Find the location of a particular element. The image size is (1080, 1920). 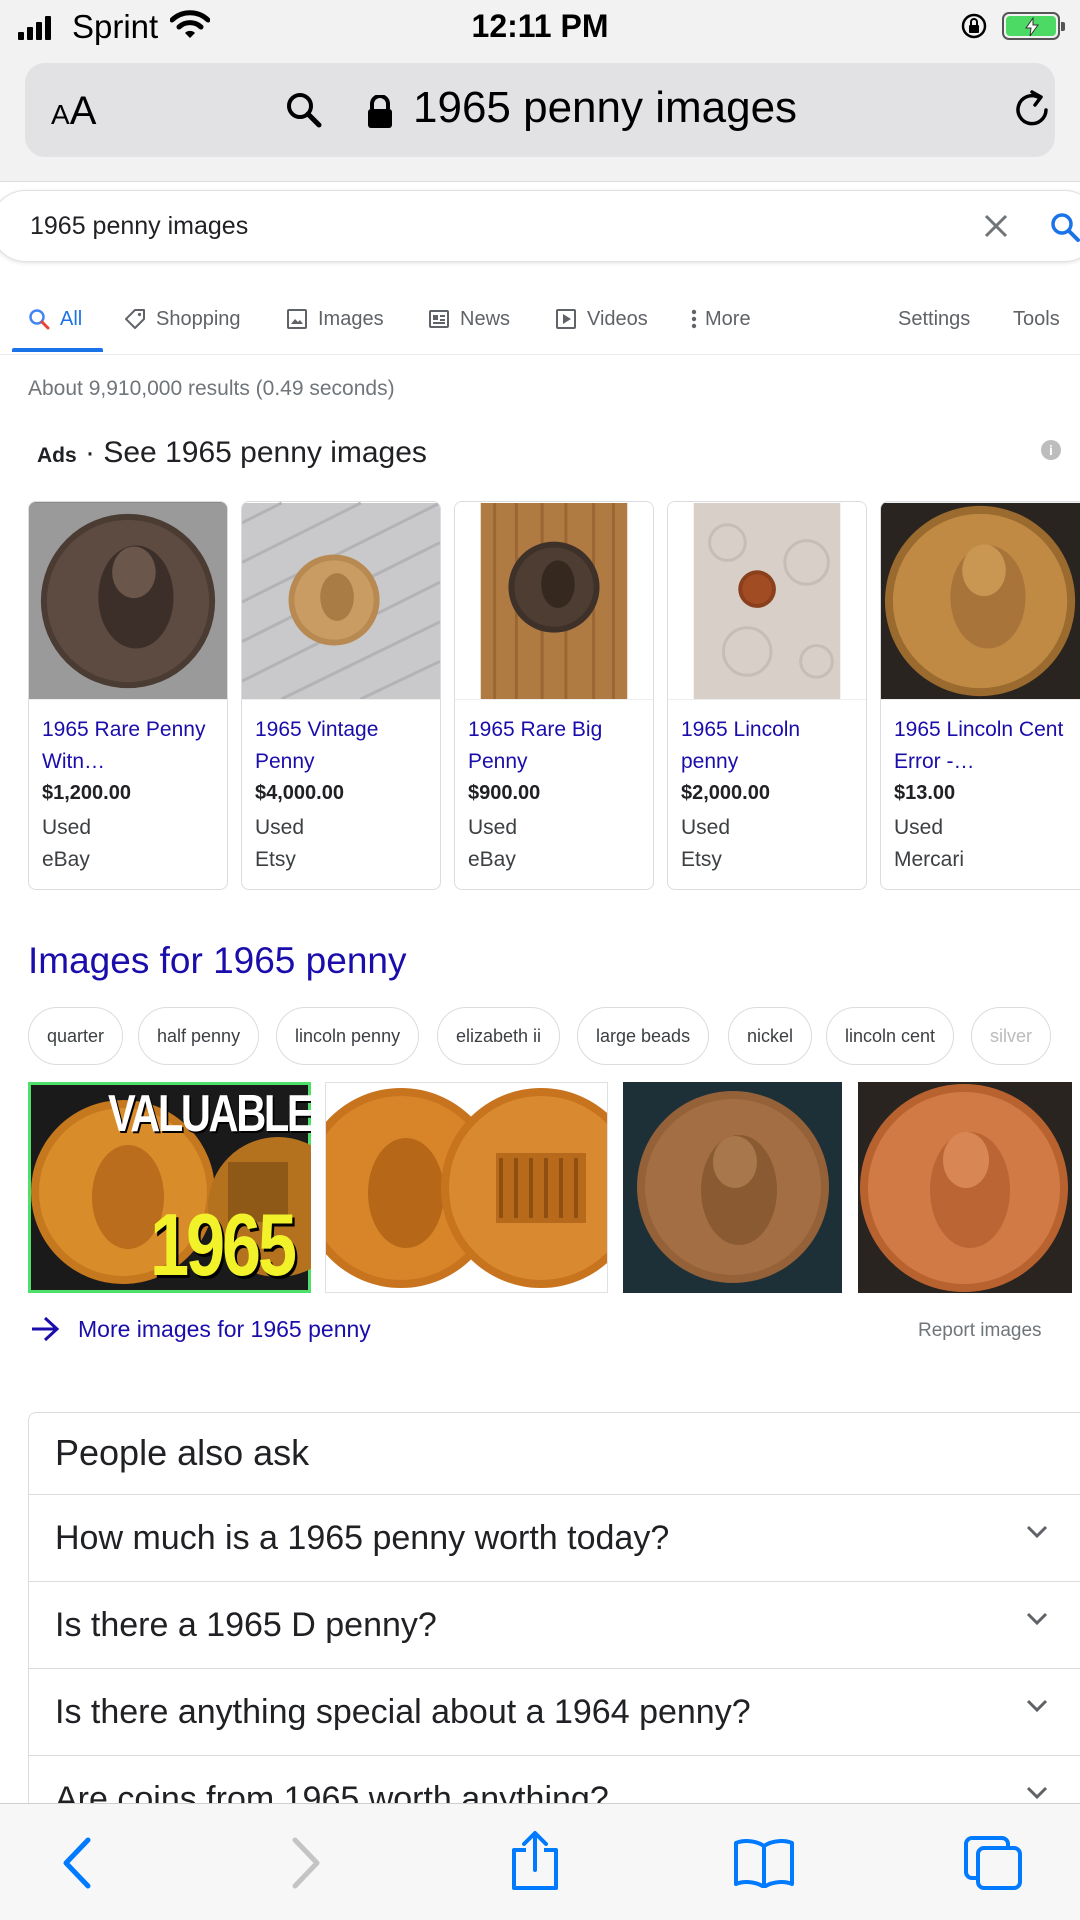

tab-tools: Tools is located at coordinates (1036, 319).